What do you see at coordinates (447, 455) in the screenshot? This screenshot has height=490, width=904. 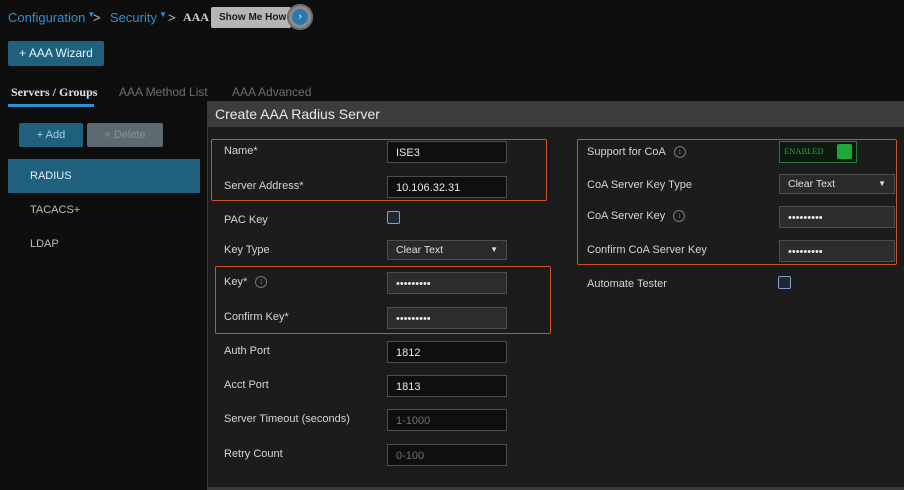 I see `retry-count-input: 0-100` at bounding box center [447, 455].